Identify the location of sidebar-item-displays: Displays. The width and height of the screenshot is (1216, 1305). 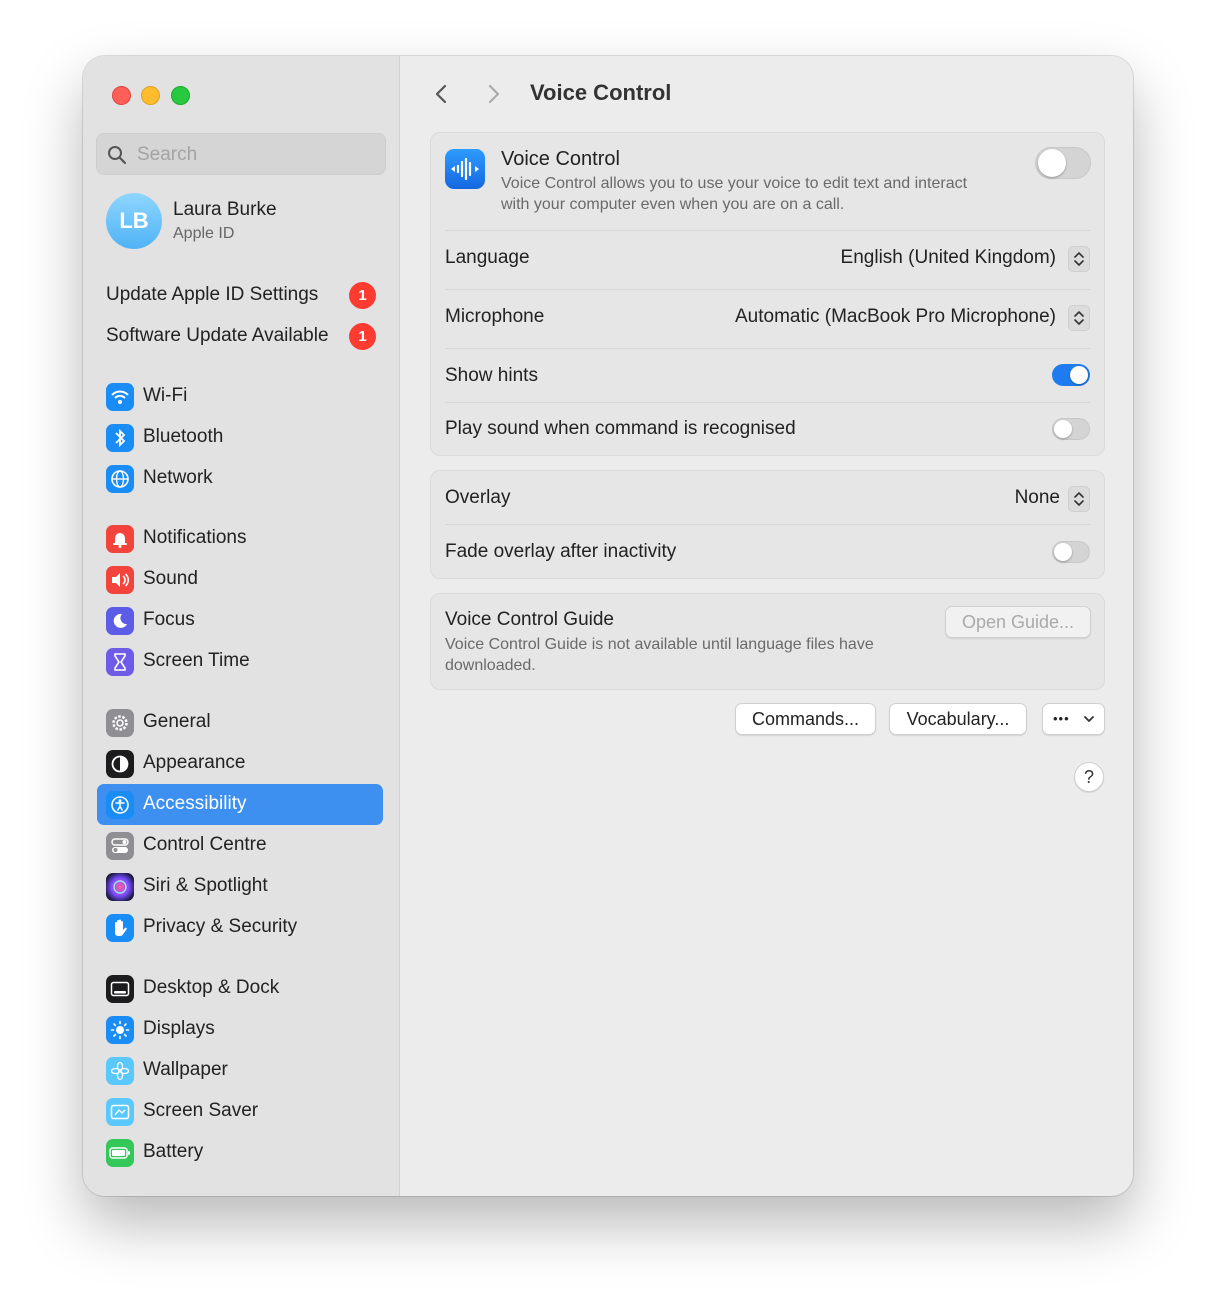
(240, 1029).